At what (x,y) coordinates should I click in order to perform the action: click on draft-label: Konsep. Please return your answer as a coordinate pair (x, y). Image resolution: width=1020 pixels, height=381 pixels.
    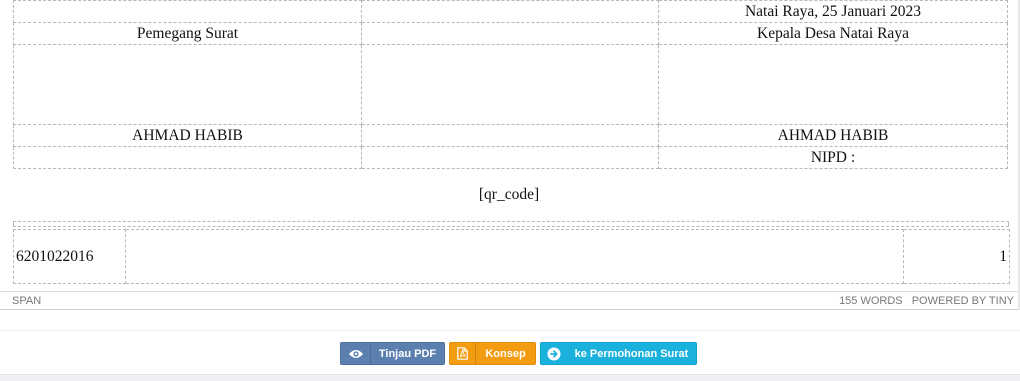
    Looking at the image, I should click on (505, 353).